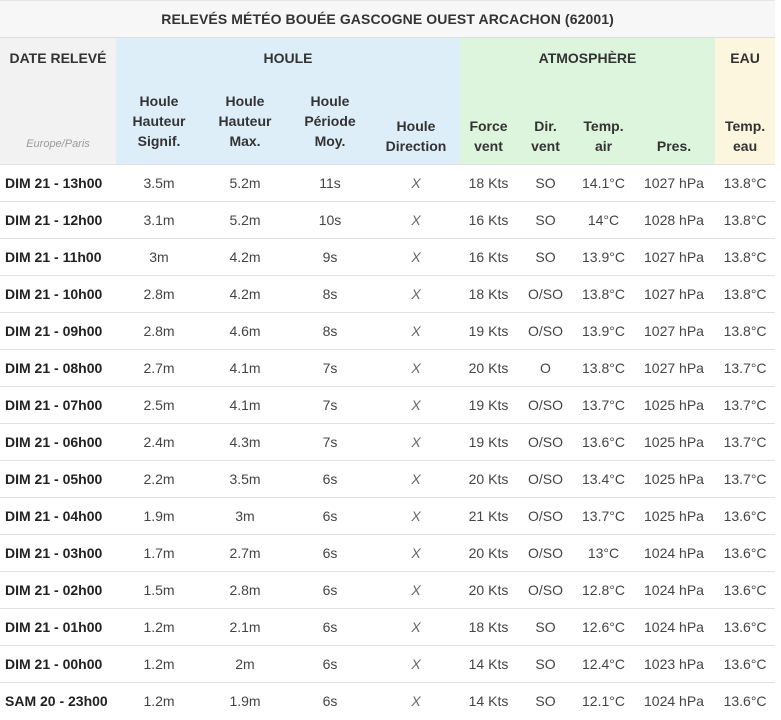  I want to click on col-hmax-line2: Hauteur, so click(245, 120).